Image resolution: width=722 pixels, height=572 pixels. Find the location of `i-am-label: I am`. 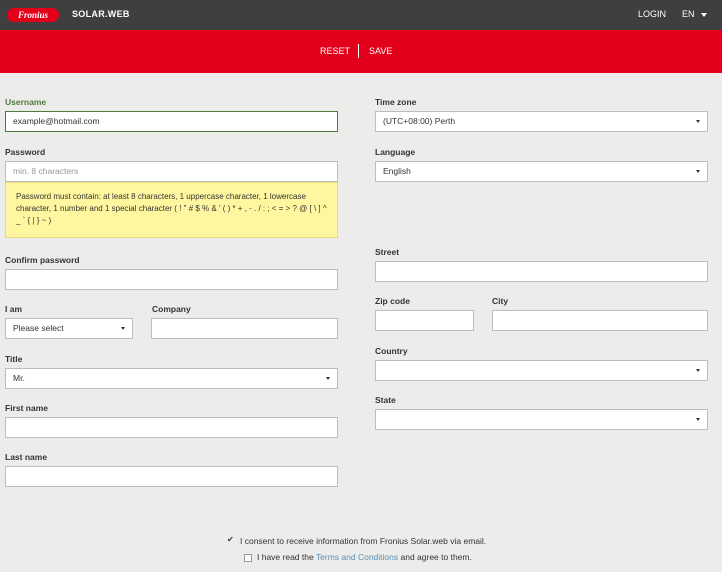

i-am-label: I am is located at coordinates (14, 309).